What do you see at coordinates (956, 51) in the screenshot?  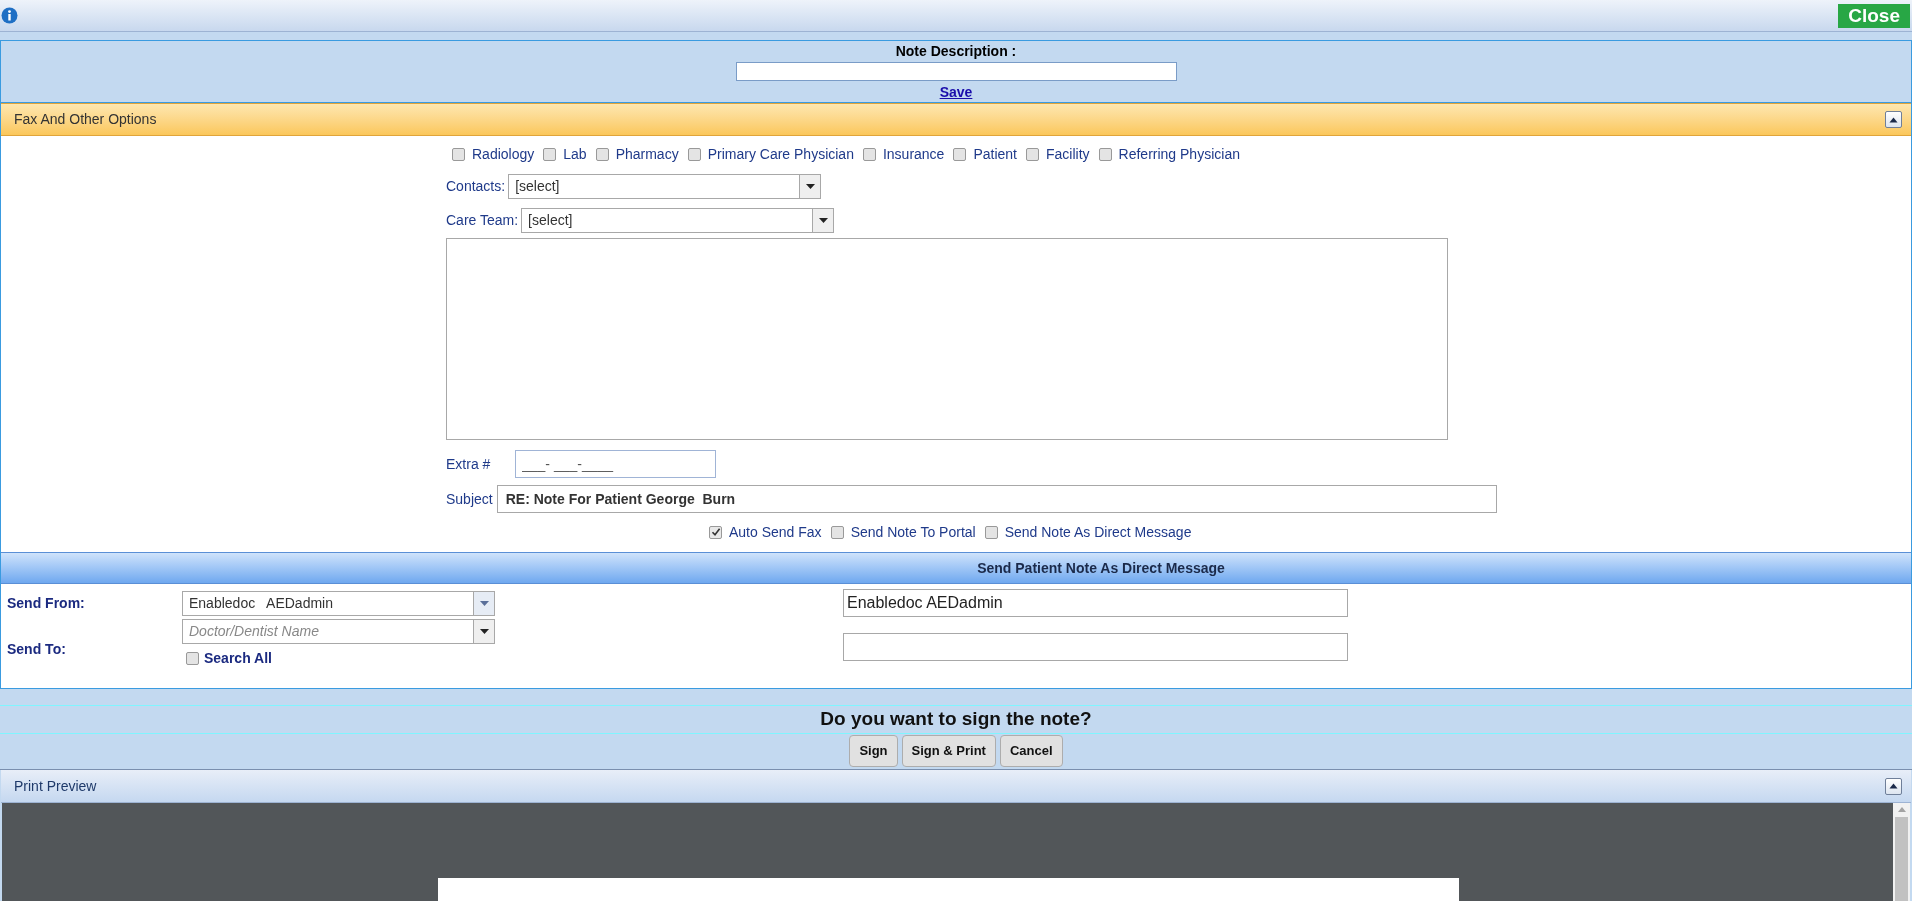 I see `note-description-label: Note Description :` at bounding box center [956, 51].